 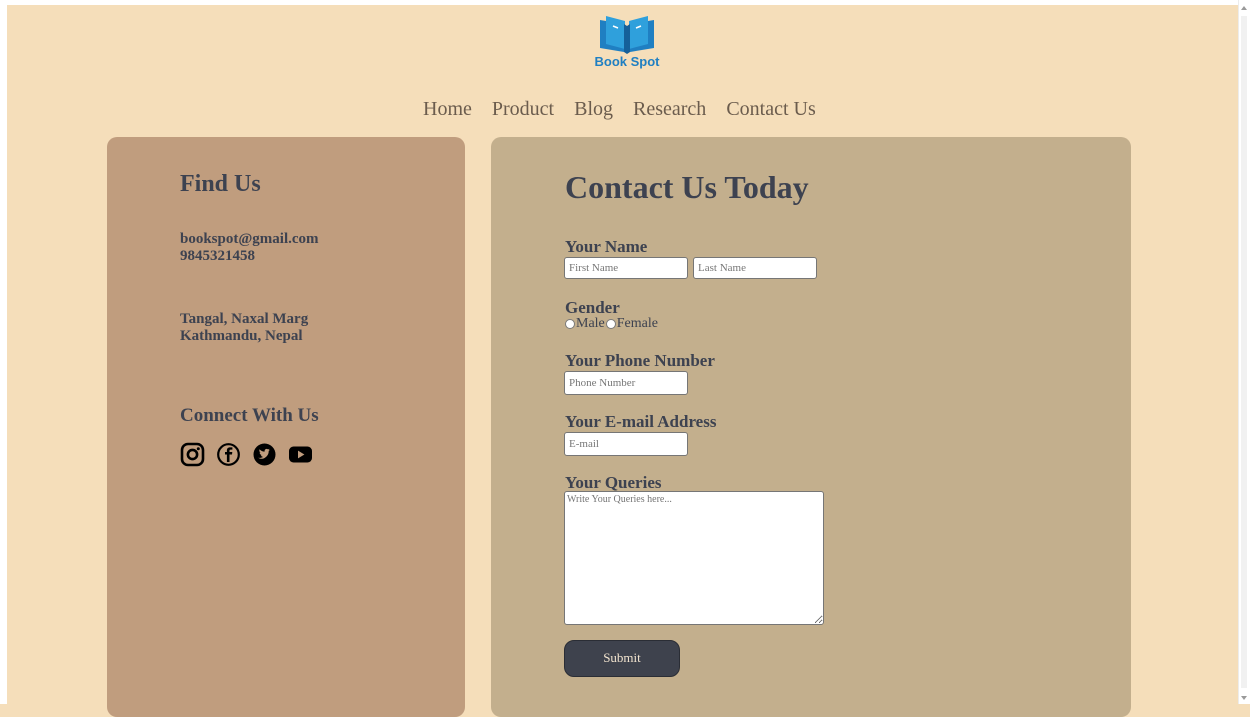 What do you see at coordinates (244, 319) in the screenshot?
I see `address-line-1: Tangal, Naxal Marg` at bounding box center [244, 319].